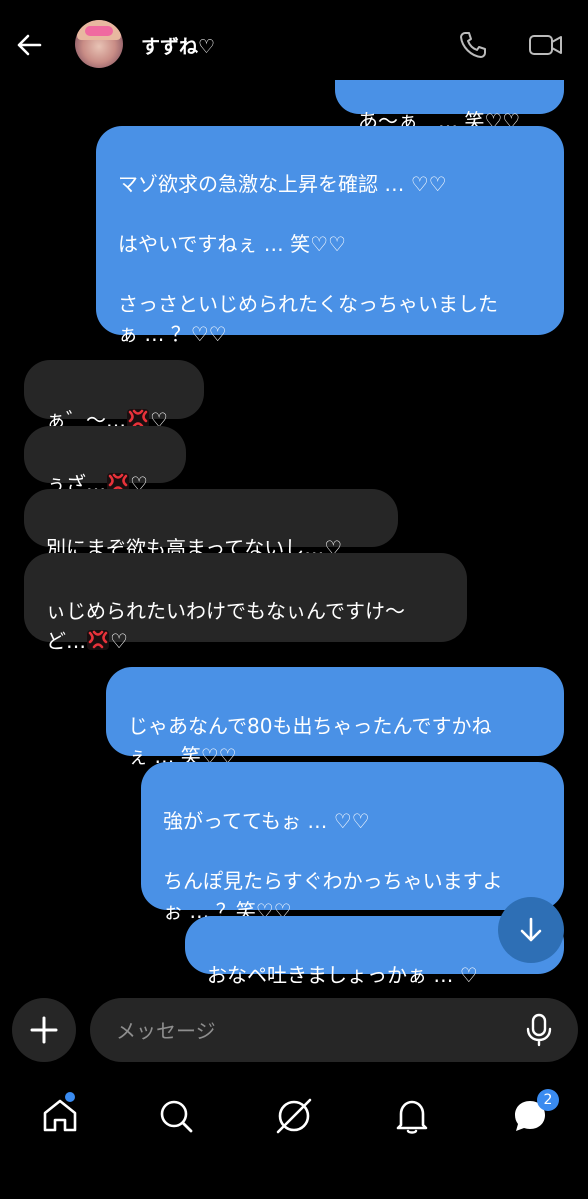 Image resolution: width=588 pixels, height=1199 pixels. What do you see at coordinates (412, 1116) in the screenshot?
I see `bell-icon` at bounding box center [412, 1116].